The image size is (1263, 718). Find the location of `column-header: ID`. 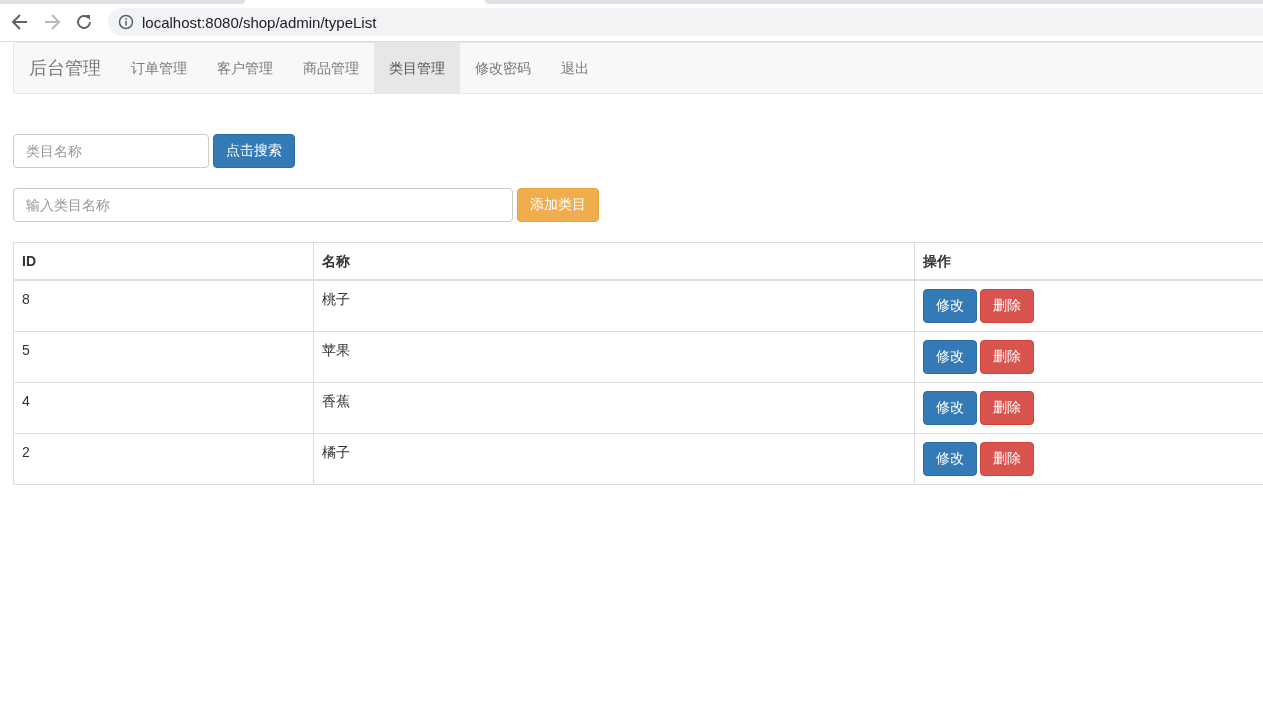

column-header: ID is located at coordinates (29, 261).